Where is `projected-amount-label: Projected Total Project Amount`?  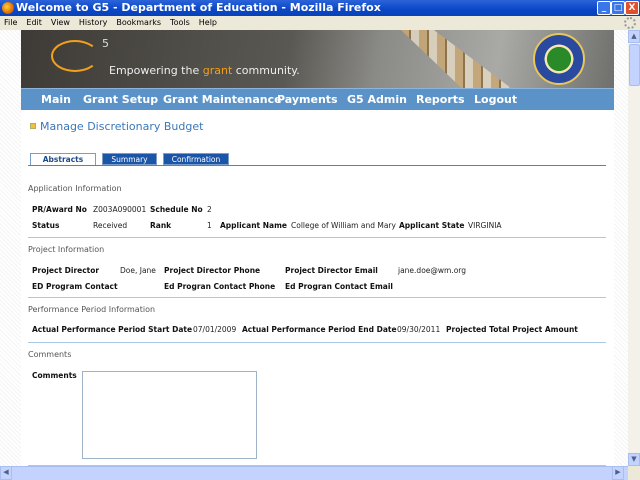
projected-amount-label: Projected Total Project Amount is located at coordinates (512, 329).